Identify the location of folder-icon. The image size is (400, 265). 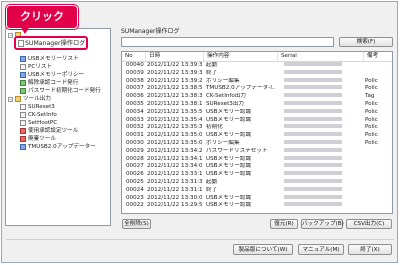
(18, 99).